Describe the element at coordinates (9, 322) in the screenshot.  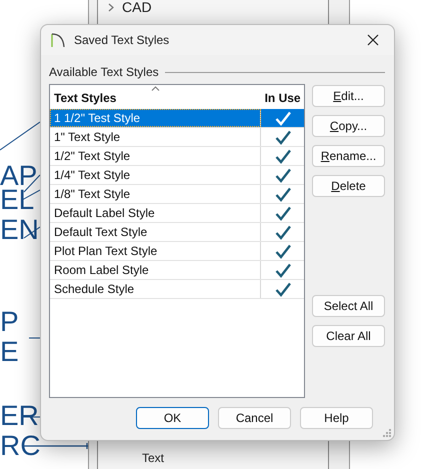
I see `drawing-label: P` at that location.